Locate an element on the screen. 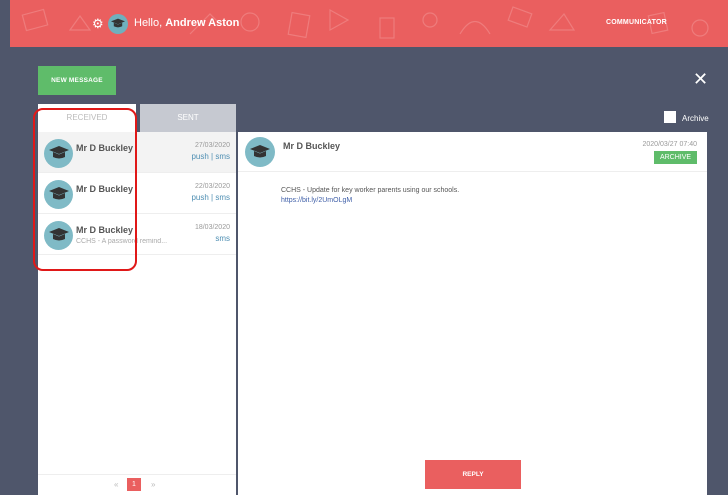 This screenshot has width=728, height=495. pagination-current-page: 1 is located at coordinates (134, 484).